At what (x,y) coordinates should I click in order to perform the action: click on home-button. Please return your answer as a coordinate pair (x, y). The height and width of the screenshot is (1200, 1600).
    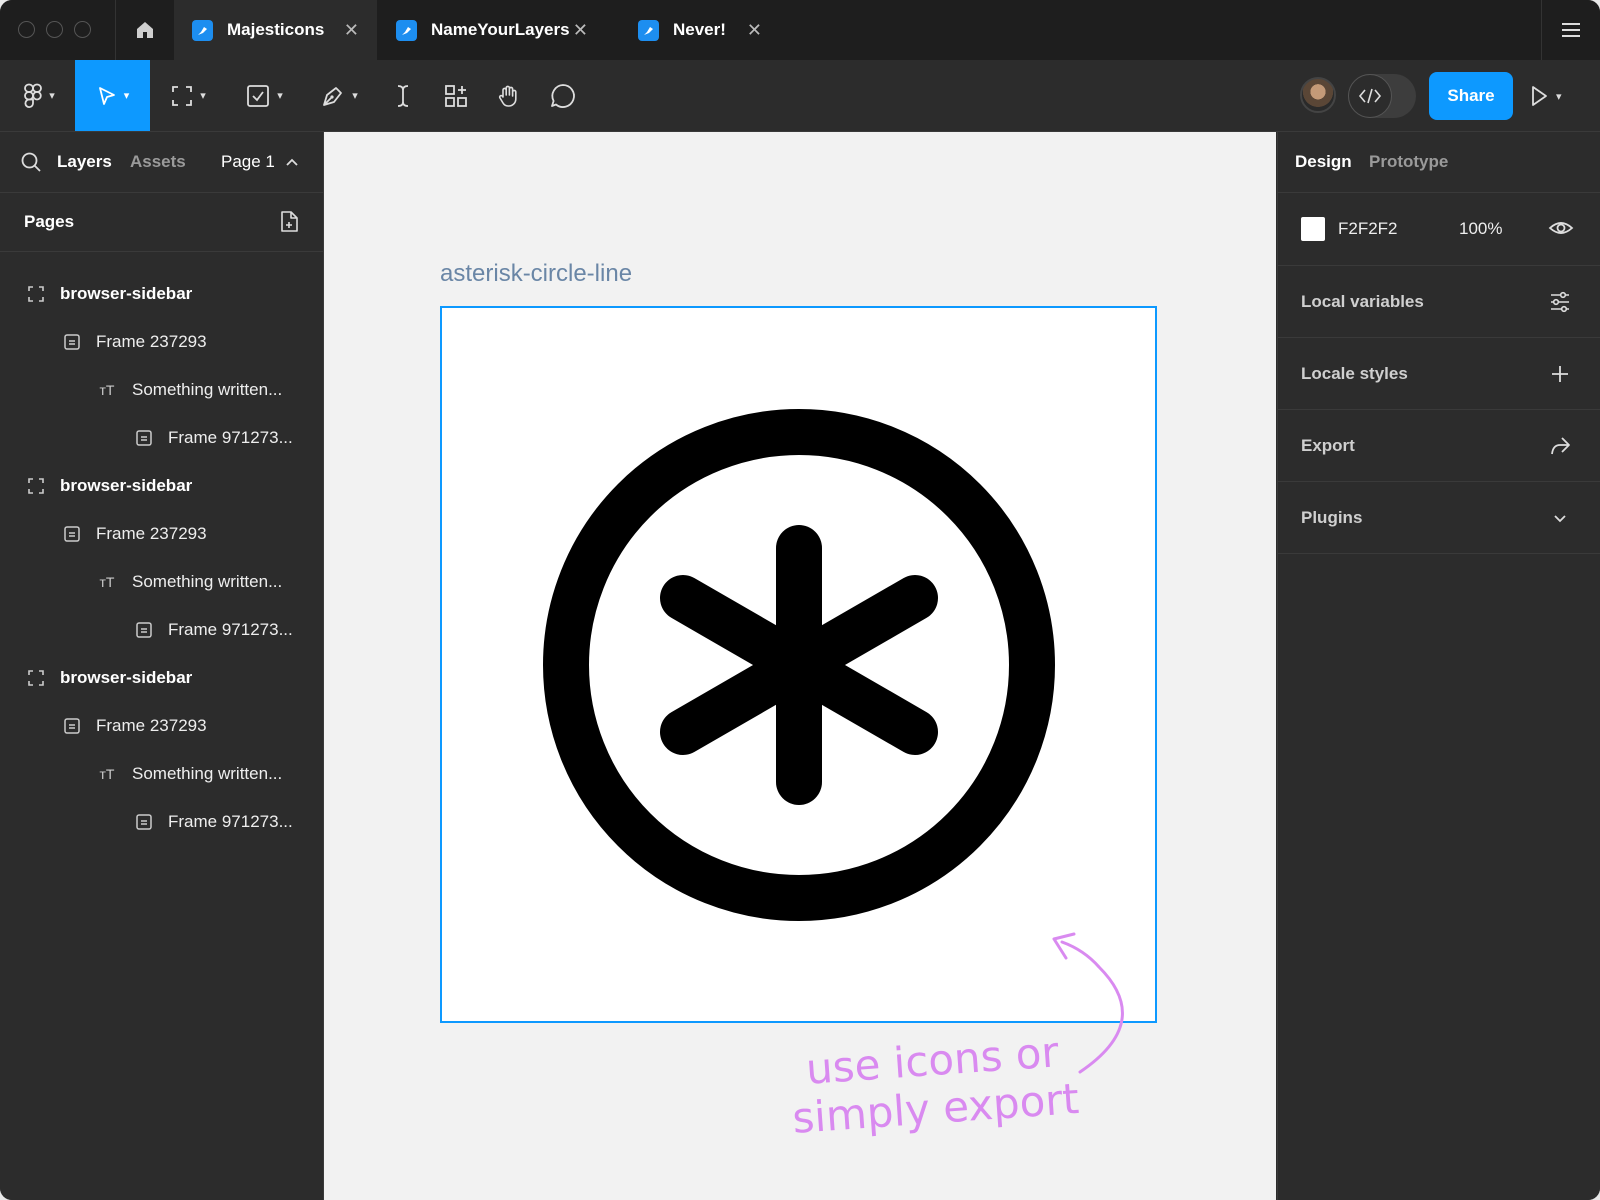
    Looking at the image, I should click on (145, 30).